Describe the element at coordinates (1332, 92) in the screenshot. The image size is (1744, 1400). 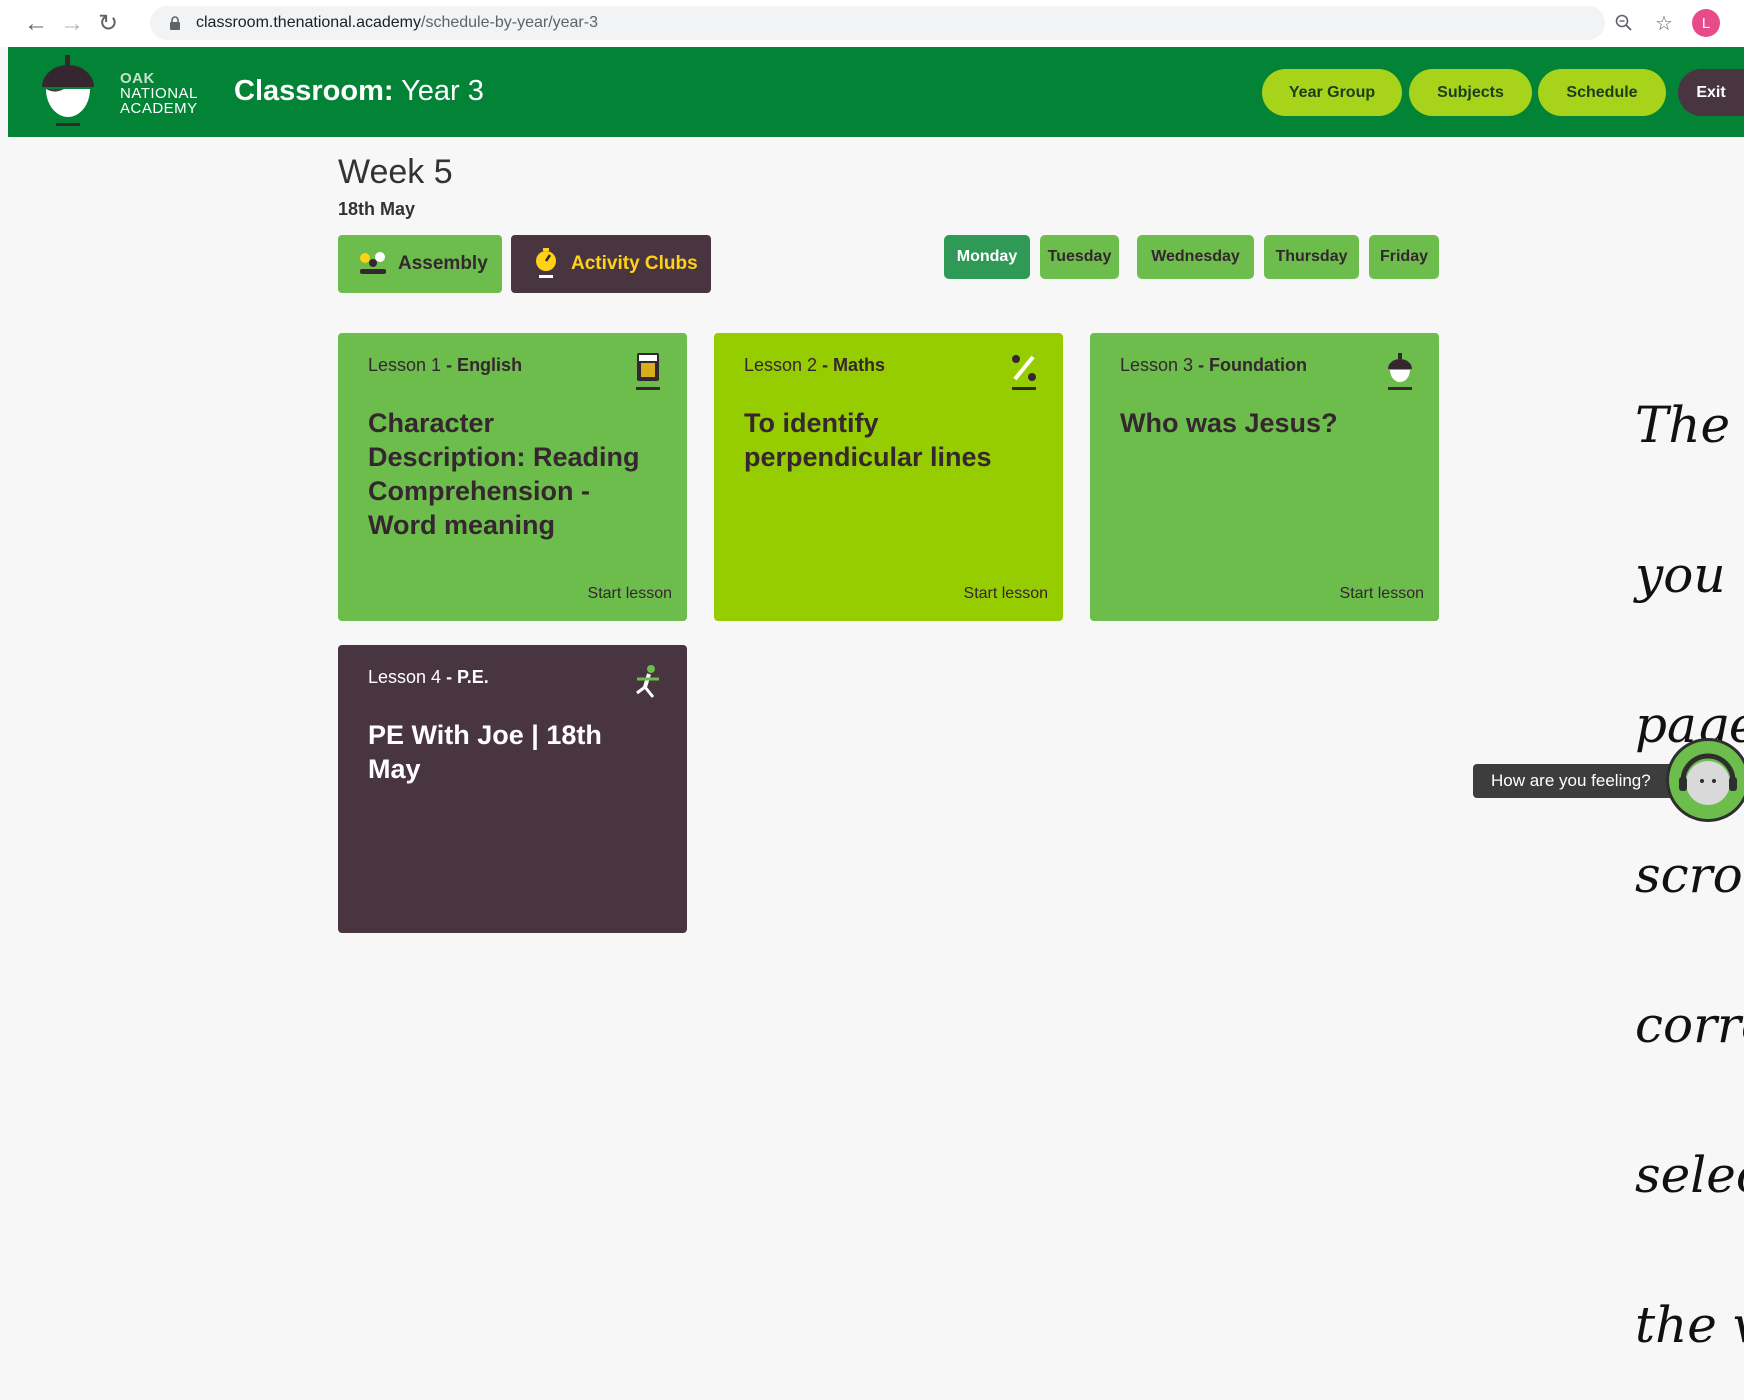
I see `year-group-button: Year Group` at that location.